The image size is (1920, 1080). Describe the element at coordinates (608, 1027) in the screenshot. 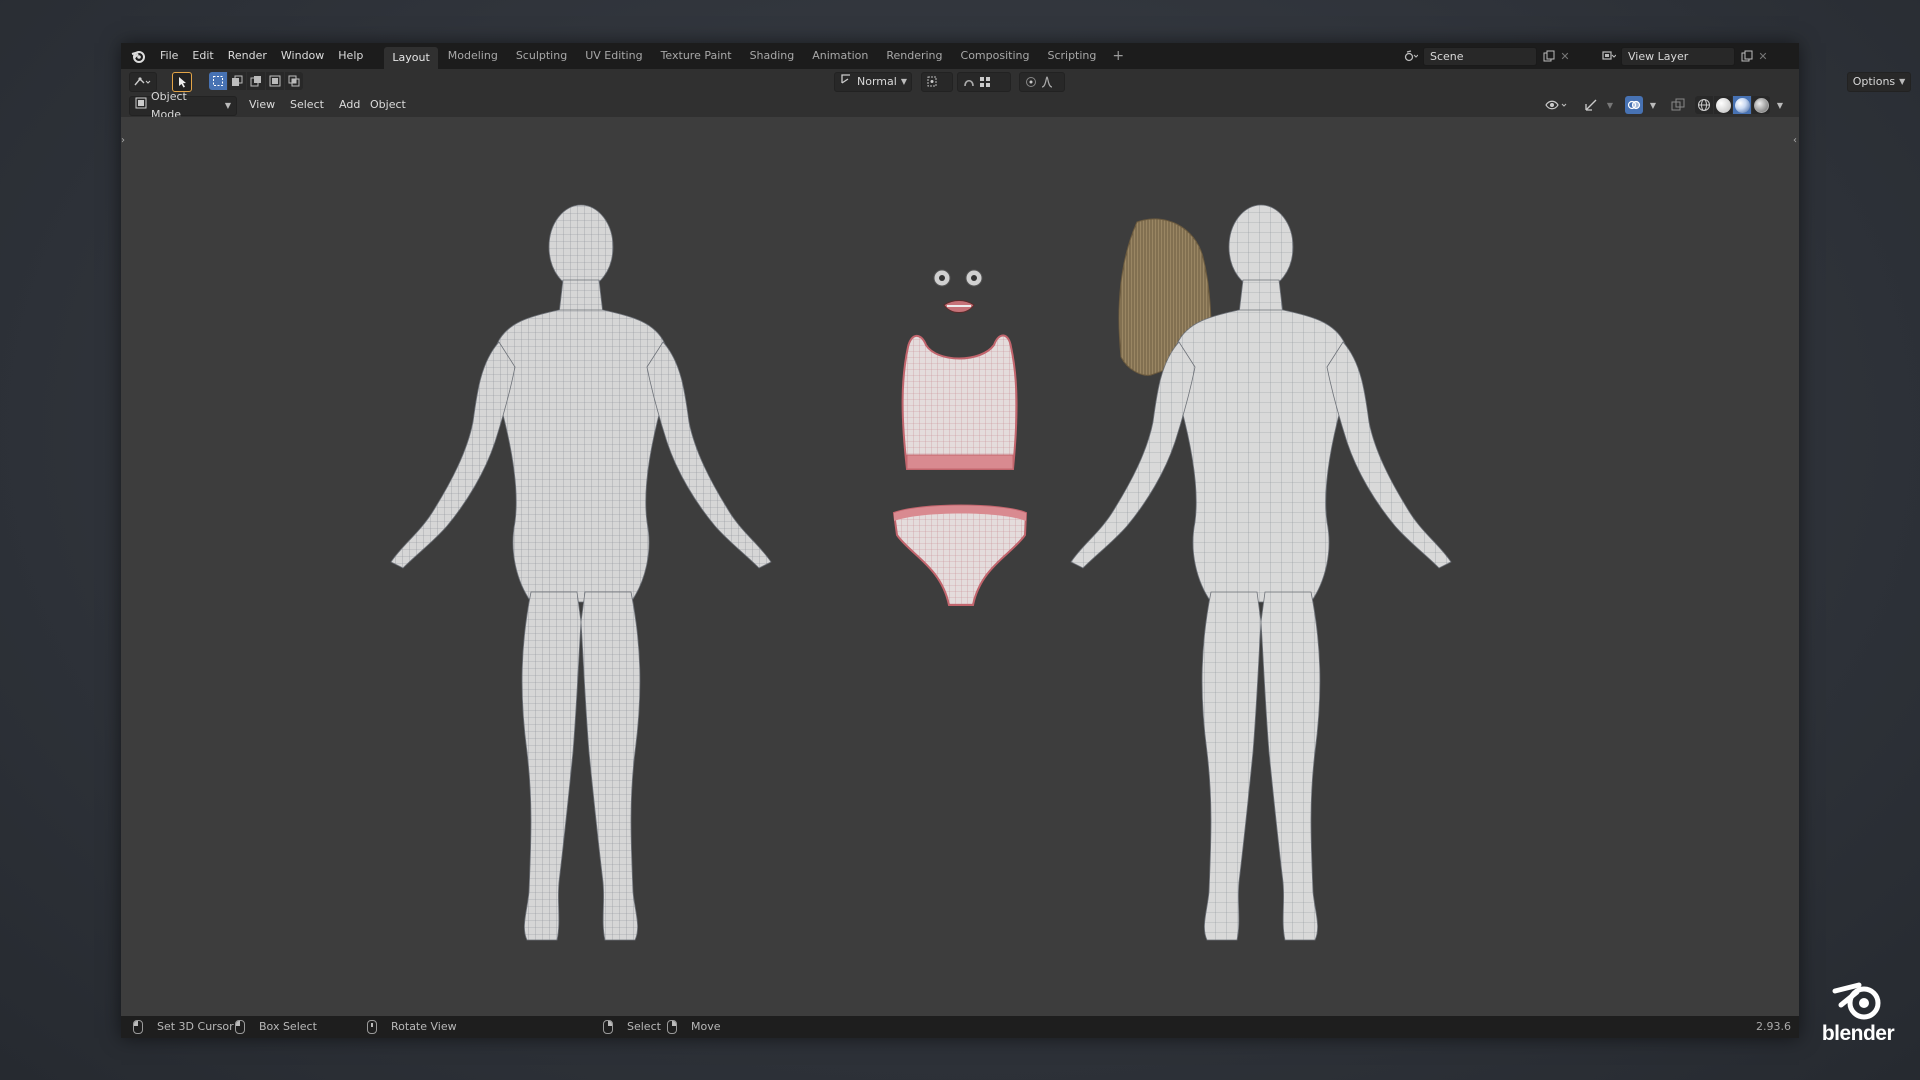

I see `mouse-right-icon` at that location.